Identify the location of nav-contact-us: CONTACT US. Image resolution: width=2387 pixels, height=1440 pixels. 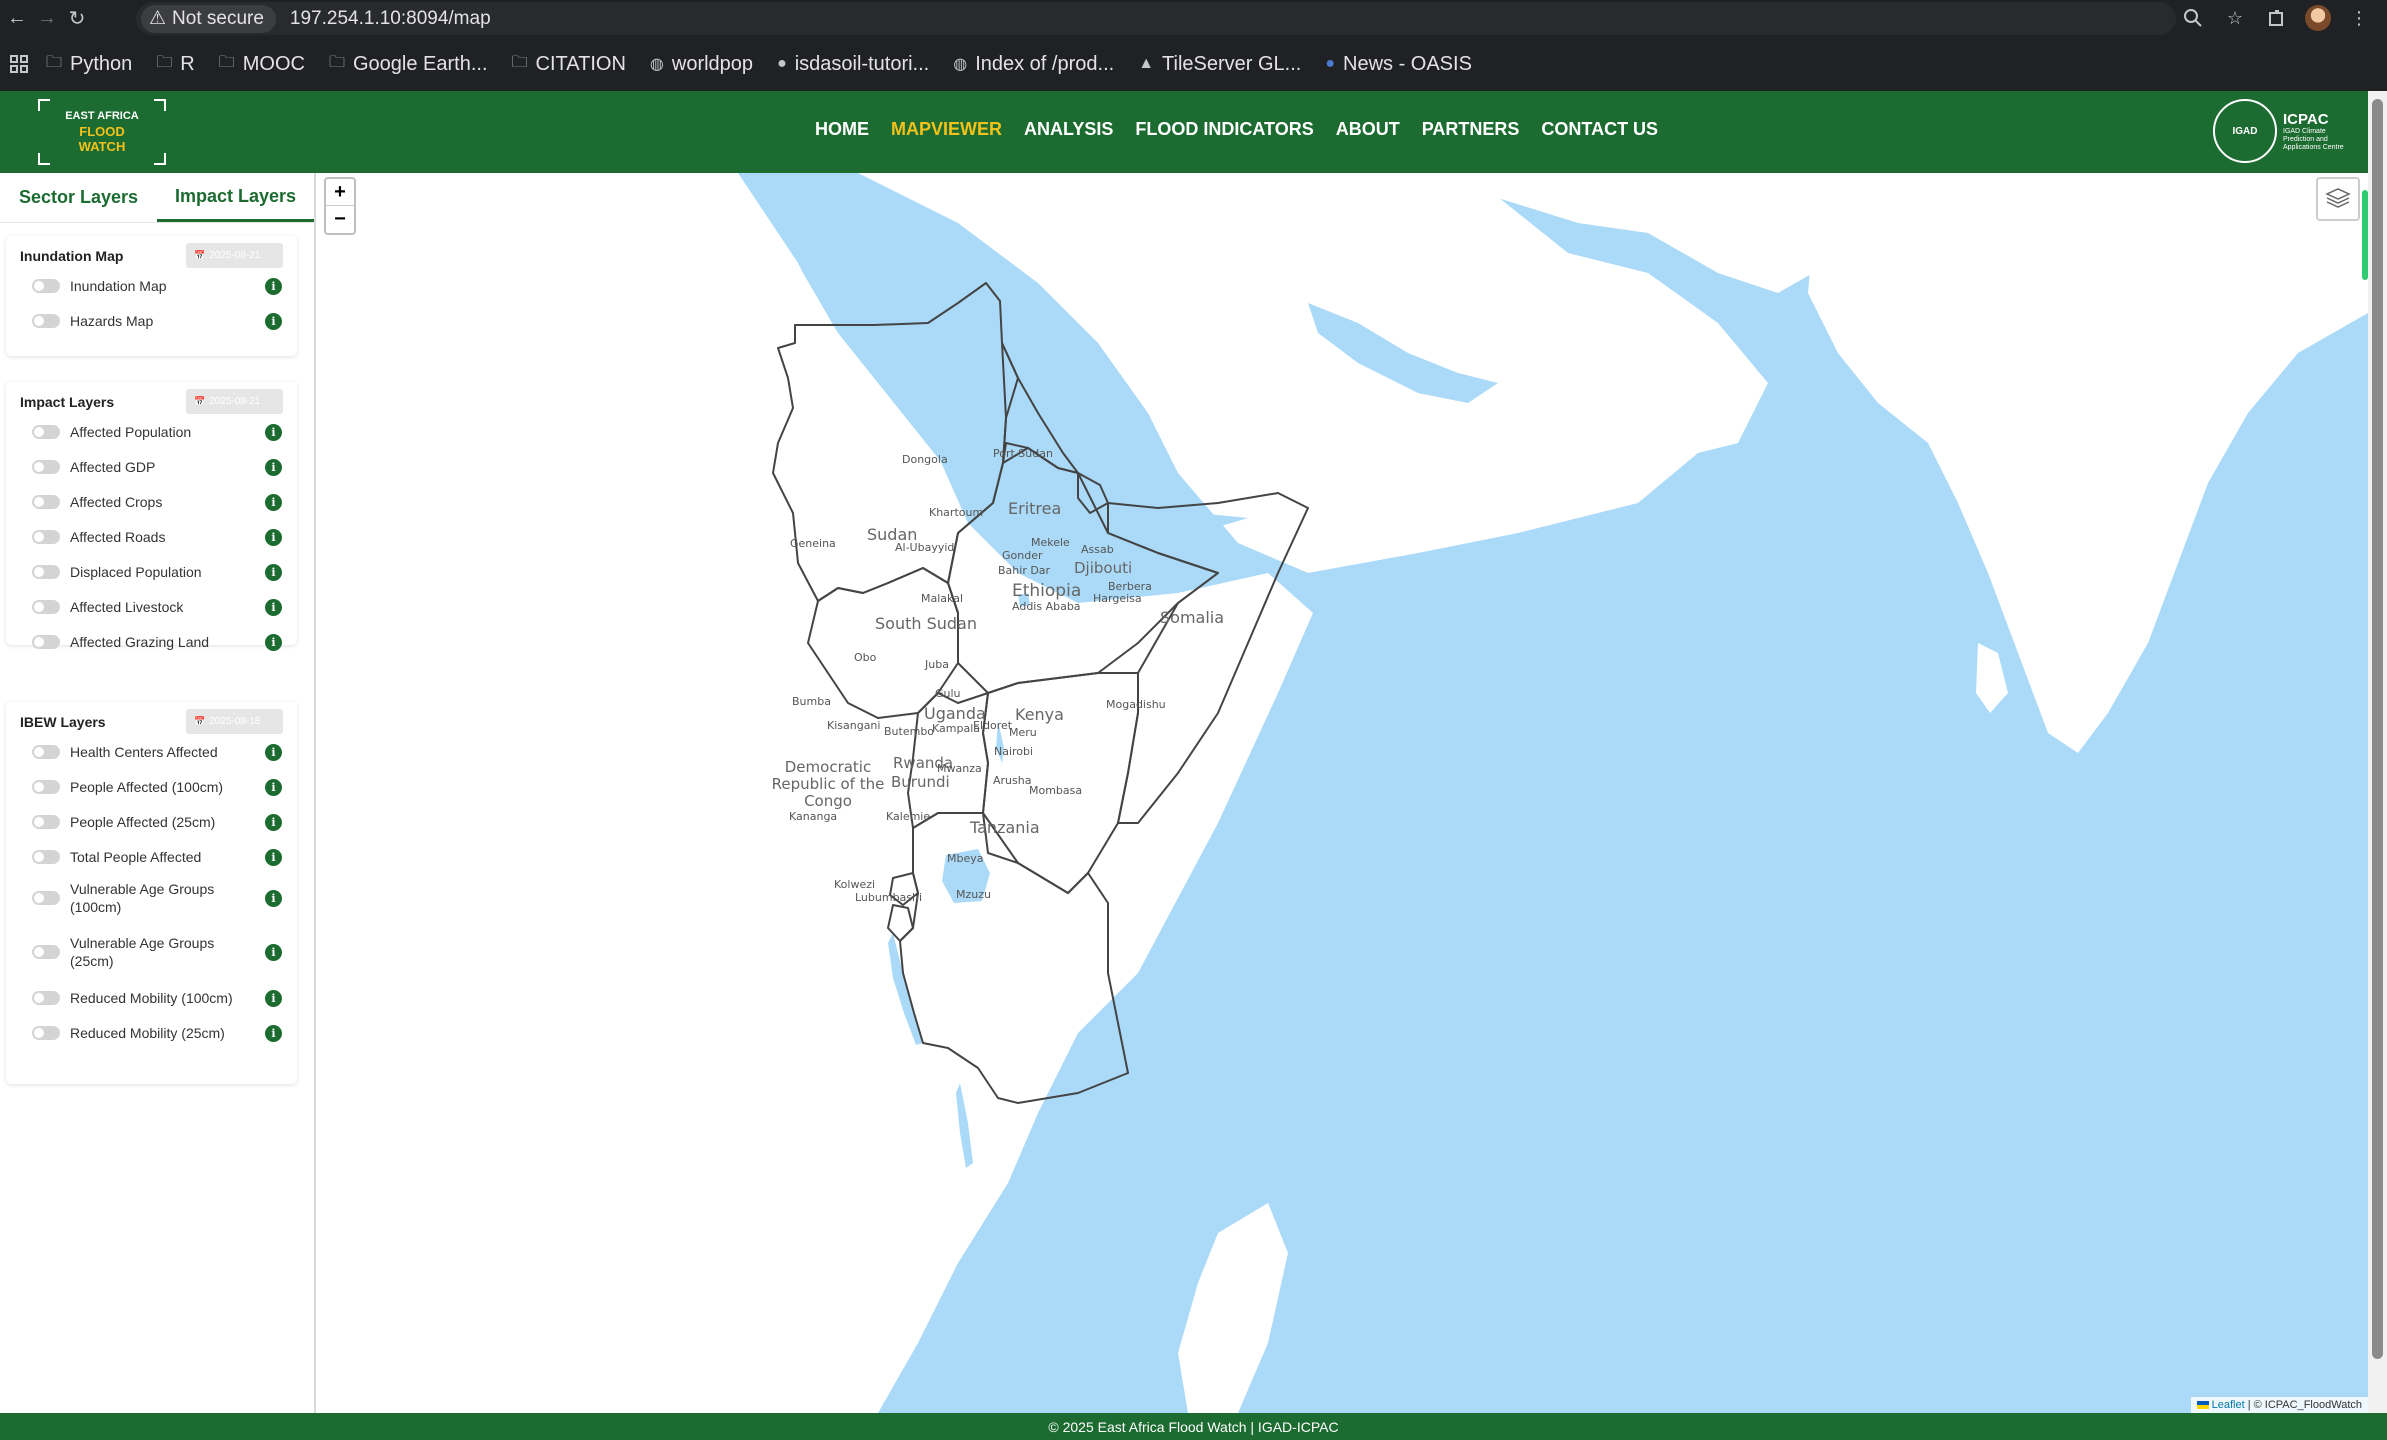
(1599, 129).